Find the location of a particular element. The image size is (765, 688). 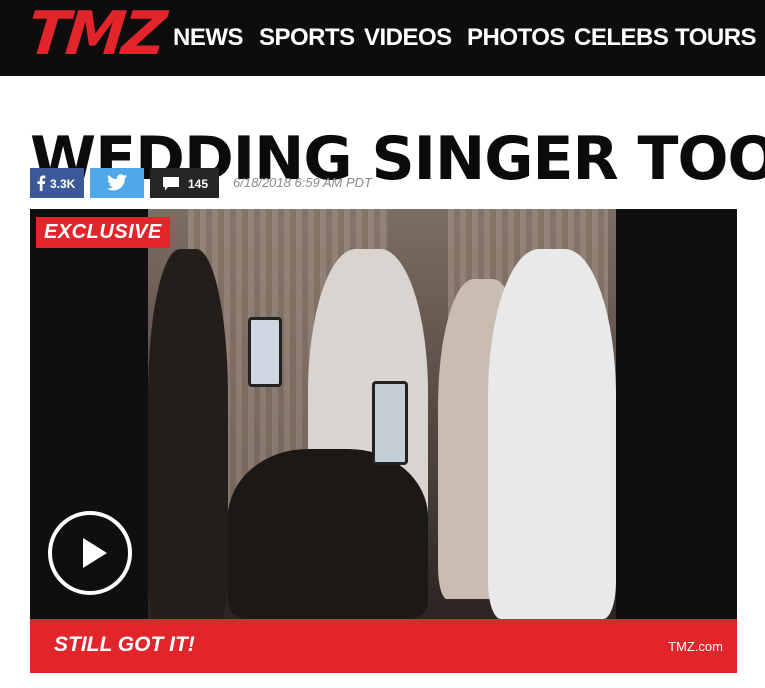

nav-news: NEWS is located at coordinates (208, 38).